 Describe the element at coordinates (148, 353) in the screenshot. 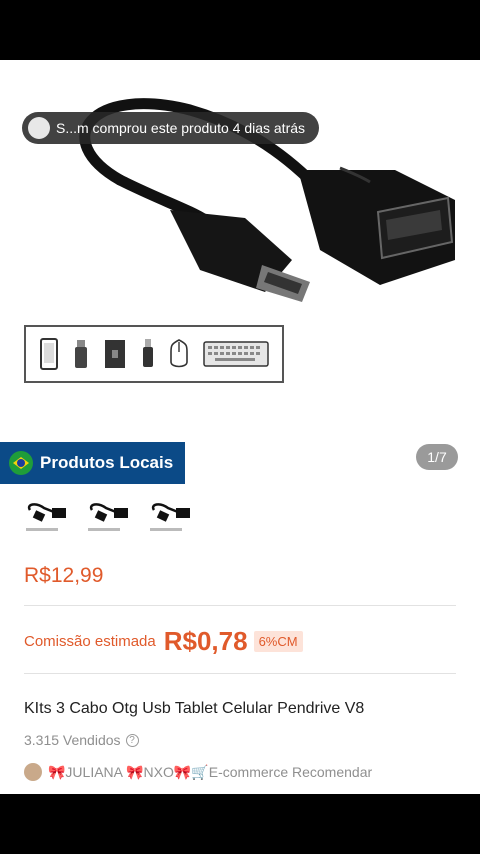

I see `usb-plug-icon` at that location.